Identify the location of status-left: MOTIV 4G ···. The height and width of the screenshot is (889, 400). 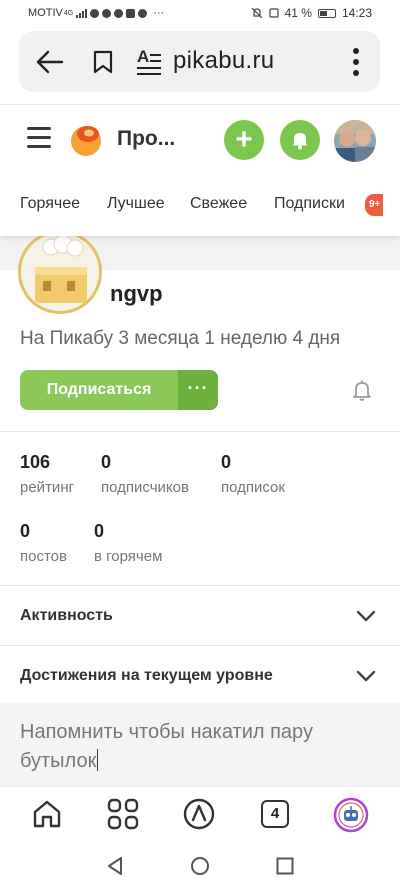
(96, 13).